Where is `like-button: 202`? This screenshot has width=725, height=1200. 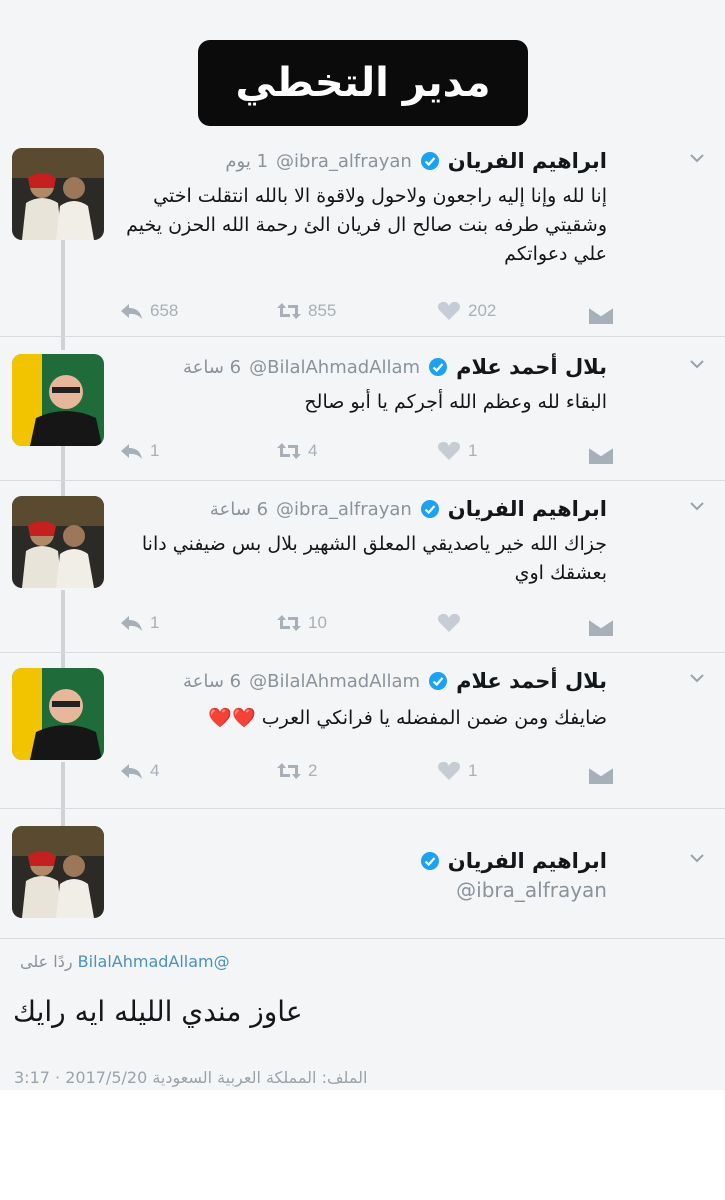
like-button: 202 is located at coordinates (466, 311).